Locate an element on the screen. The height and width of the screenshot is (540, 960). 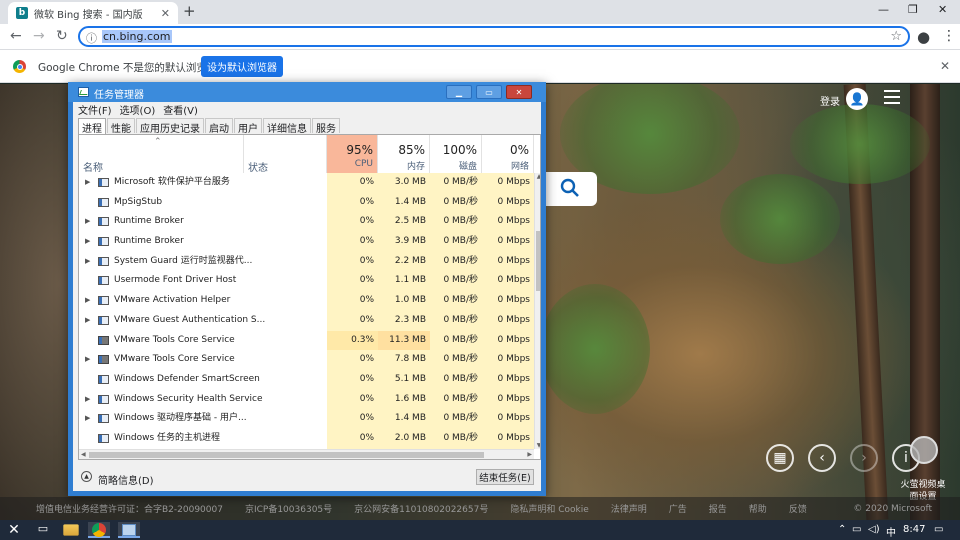
search-box is located at coordinates (571, 189).